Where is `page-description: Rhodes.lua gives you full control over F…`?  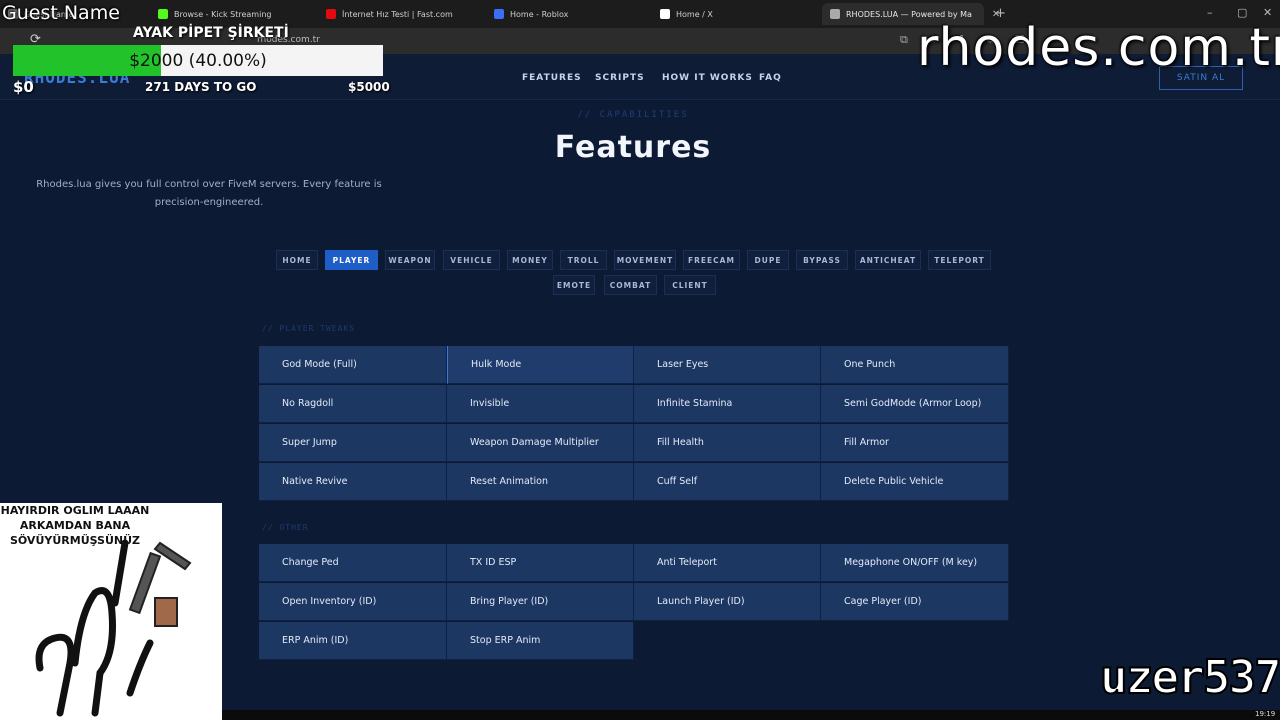 page-description: Rhodes.lua gives you full control over F… is located at coordinates (209, 193).